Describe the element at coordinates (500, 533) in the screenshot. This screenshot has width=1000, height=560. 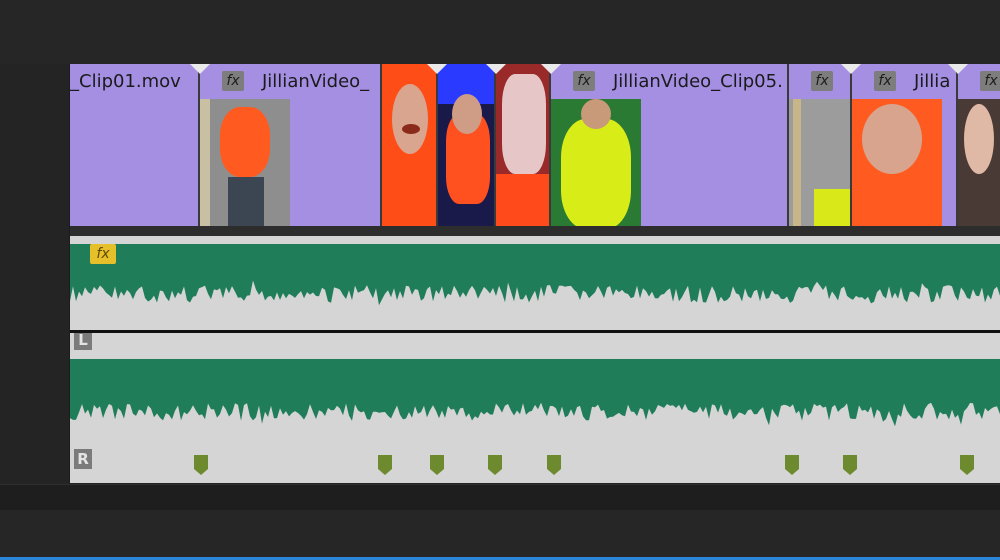
I see `status-strip` at that location.